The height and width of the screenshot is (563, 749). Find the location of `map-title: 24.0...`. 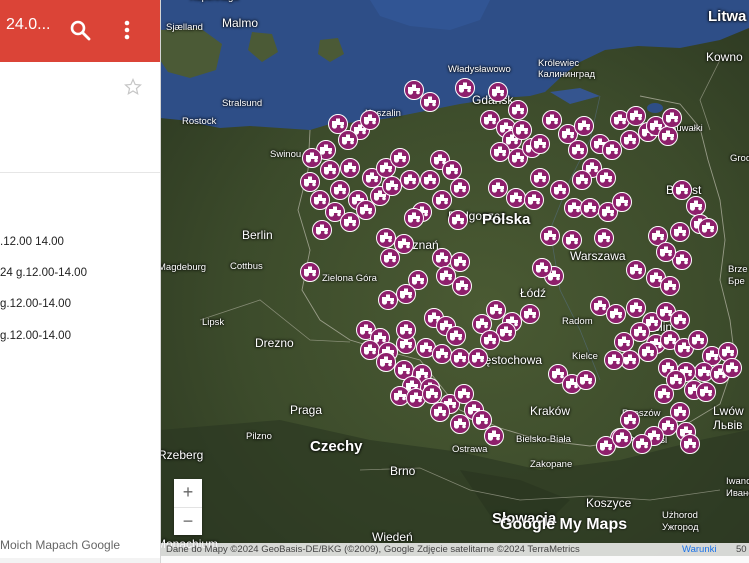

map-title: 24.0... is located at coordinates (28, 25).